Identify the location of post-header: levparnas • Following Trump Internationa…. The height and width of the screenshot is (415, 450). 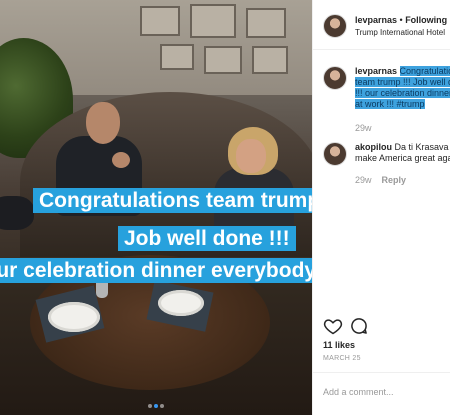
(381, 25).